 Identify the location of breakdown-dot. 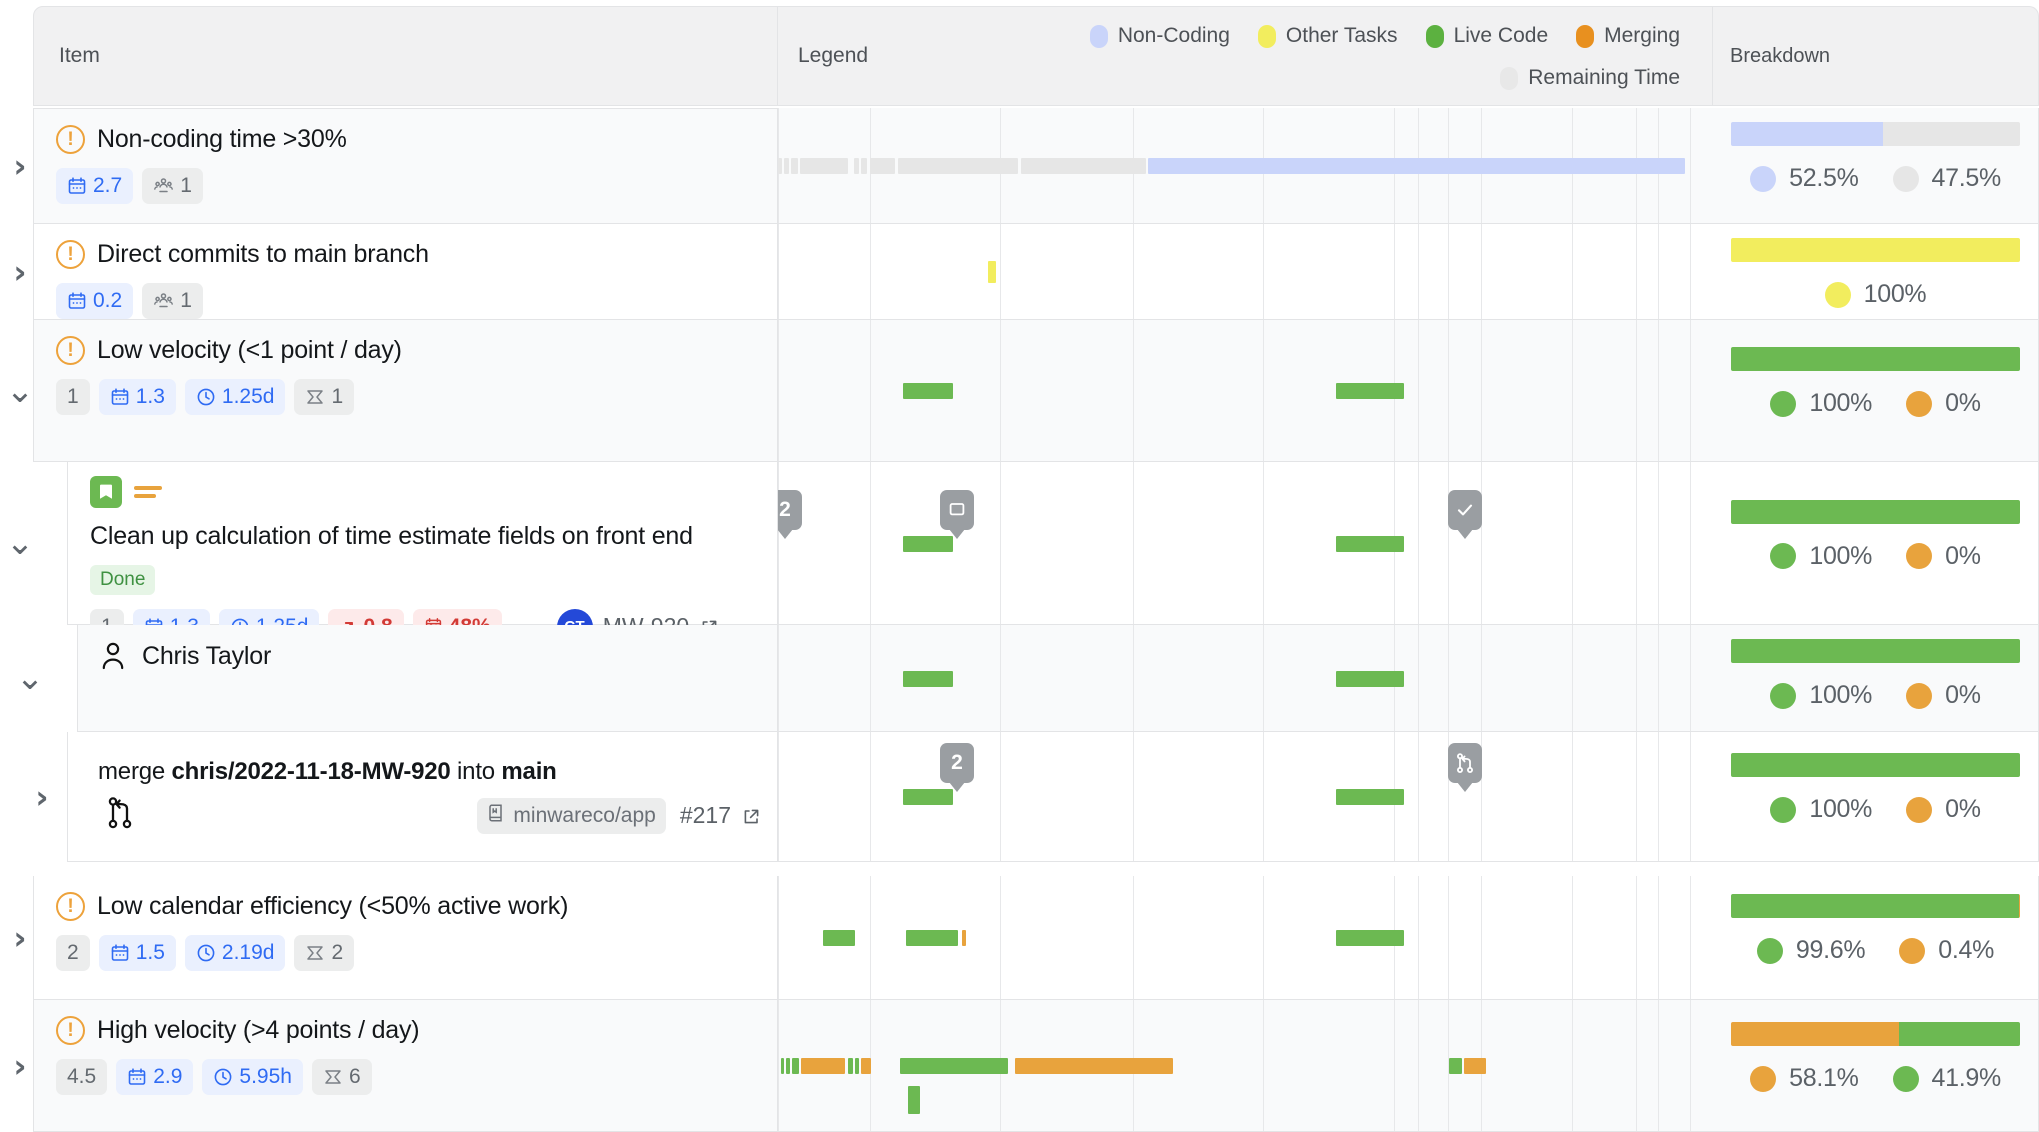
(1783, 556).